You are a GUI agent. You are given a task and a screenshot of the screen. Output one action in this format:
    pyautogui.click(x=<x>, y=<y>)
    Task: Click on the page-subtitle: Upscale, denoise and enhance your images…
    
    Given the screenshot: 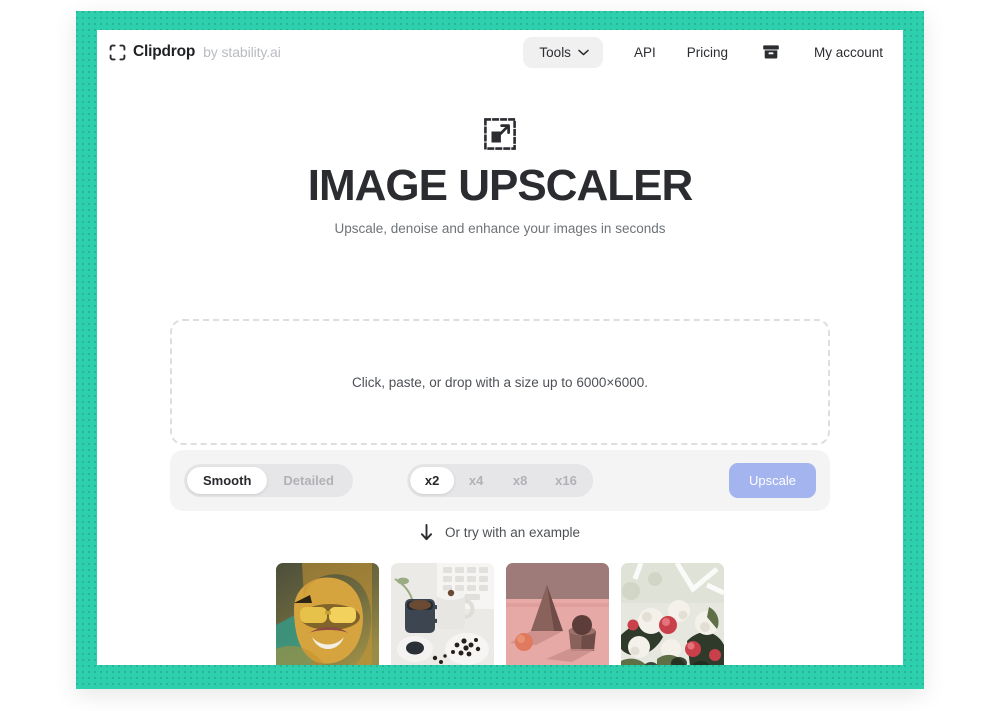 What is the action you would take?
    pyautogui.click(x=500, y=228)
    